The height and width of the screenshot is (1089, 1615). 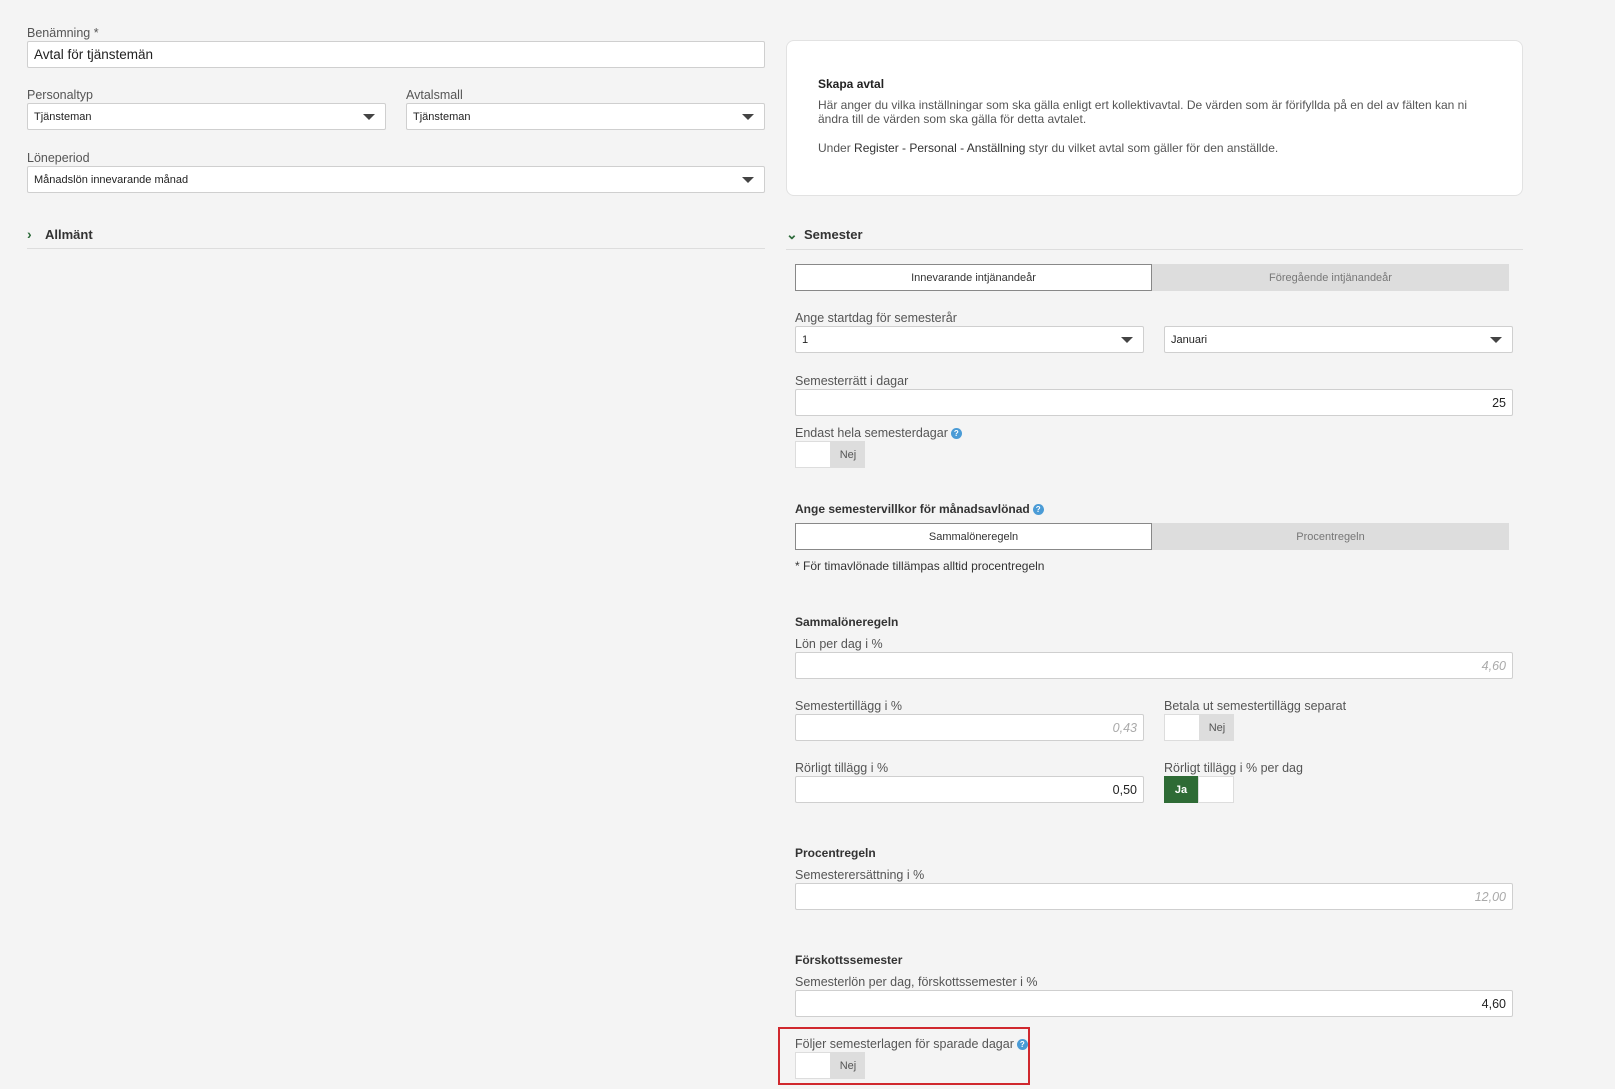 I want to click on saved-days-label: Följer semesterlagen för sparade dagar?, so click(x=911, y=1044).